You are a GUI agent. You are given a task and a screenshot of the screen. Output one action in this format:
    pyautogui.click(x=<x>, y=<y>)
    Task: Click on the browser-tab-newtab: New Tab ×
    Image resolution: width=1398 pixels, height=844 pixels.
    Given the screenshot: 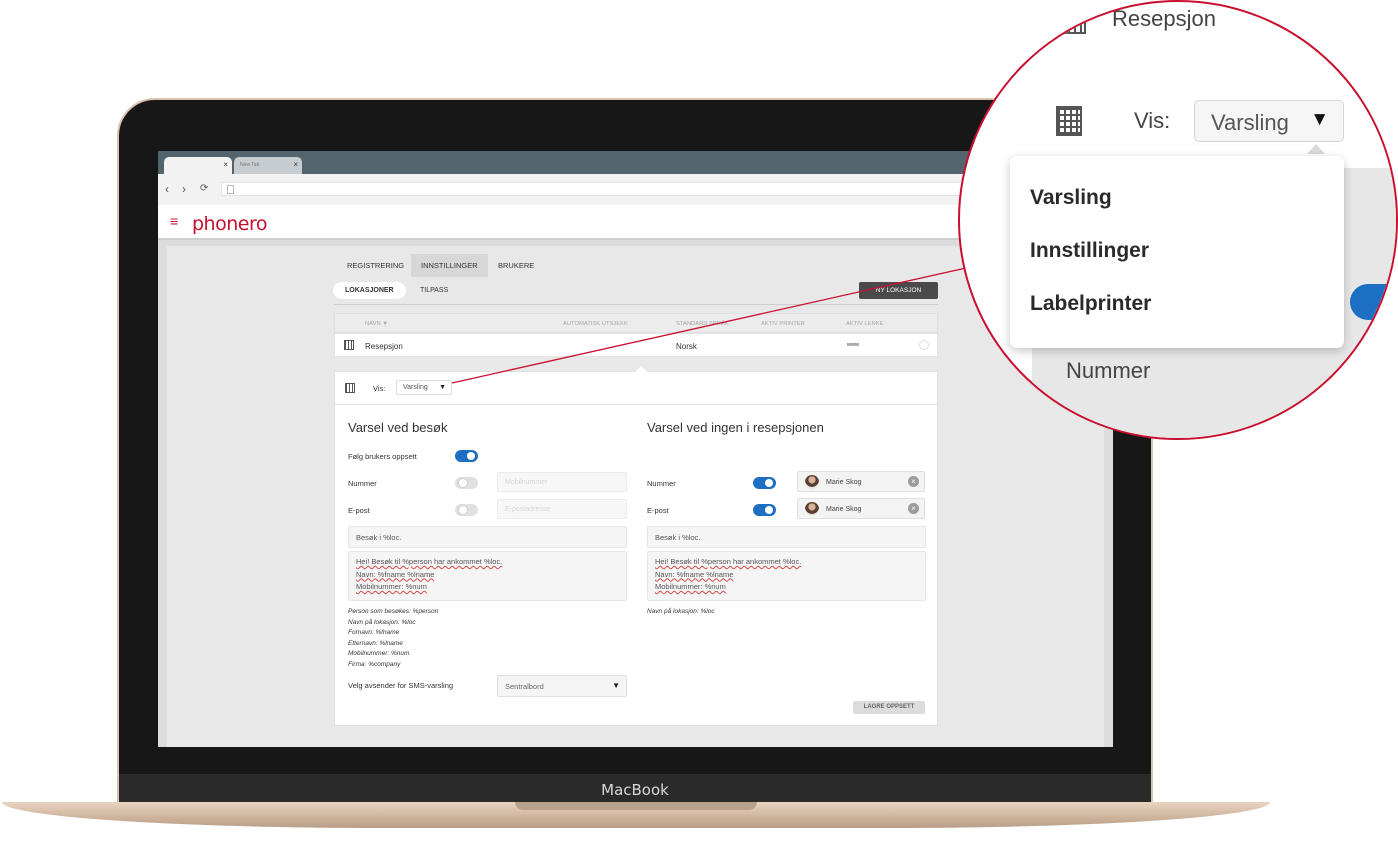 What is the action you would take?
    pyautogui.click(x=268, y=165)
    